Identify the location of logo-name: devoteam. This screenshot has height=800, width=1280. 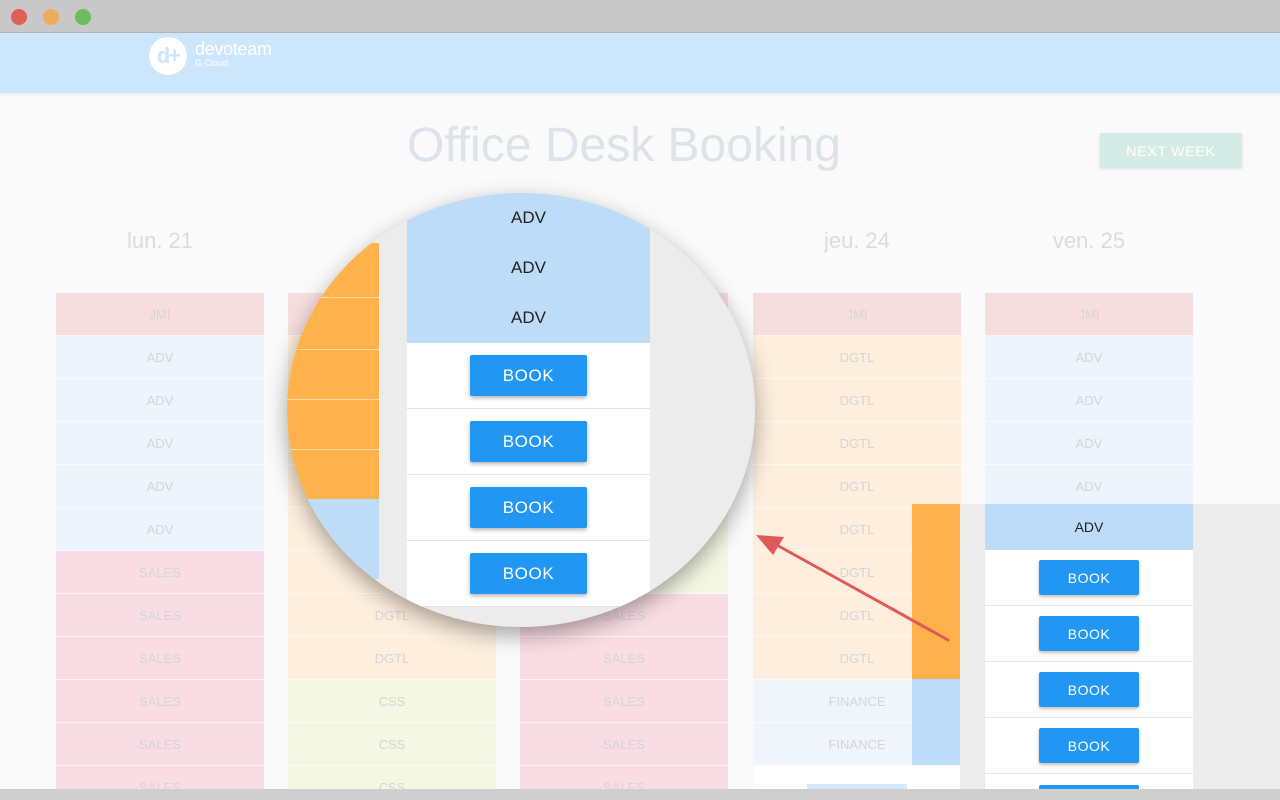
(233, 49).